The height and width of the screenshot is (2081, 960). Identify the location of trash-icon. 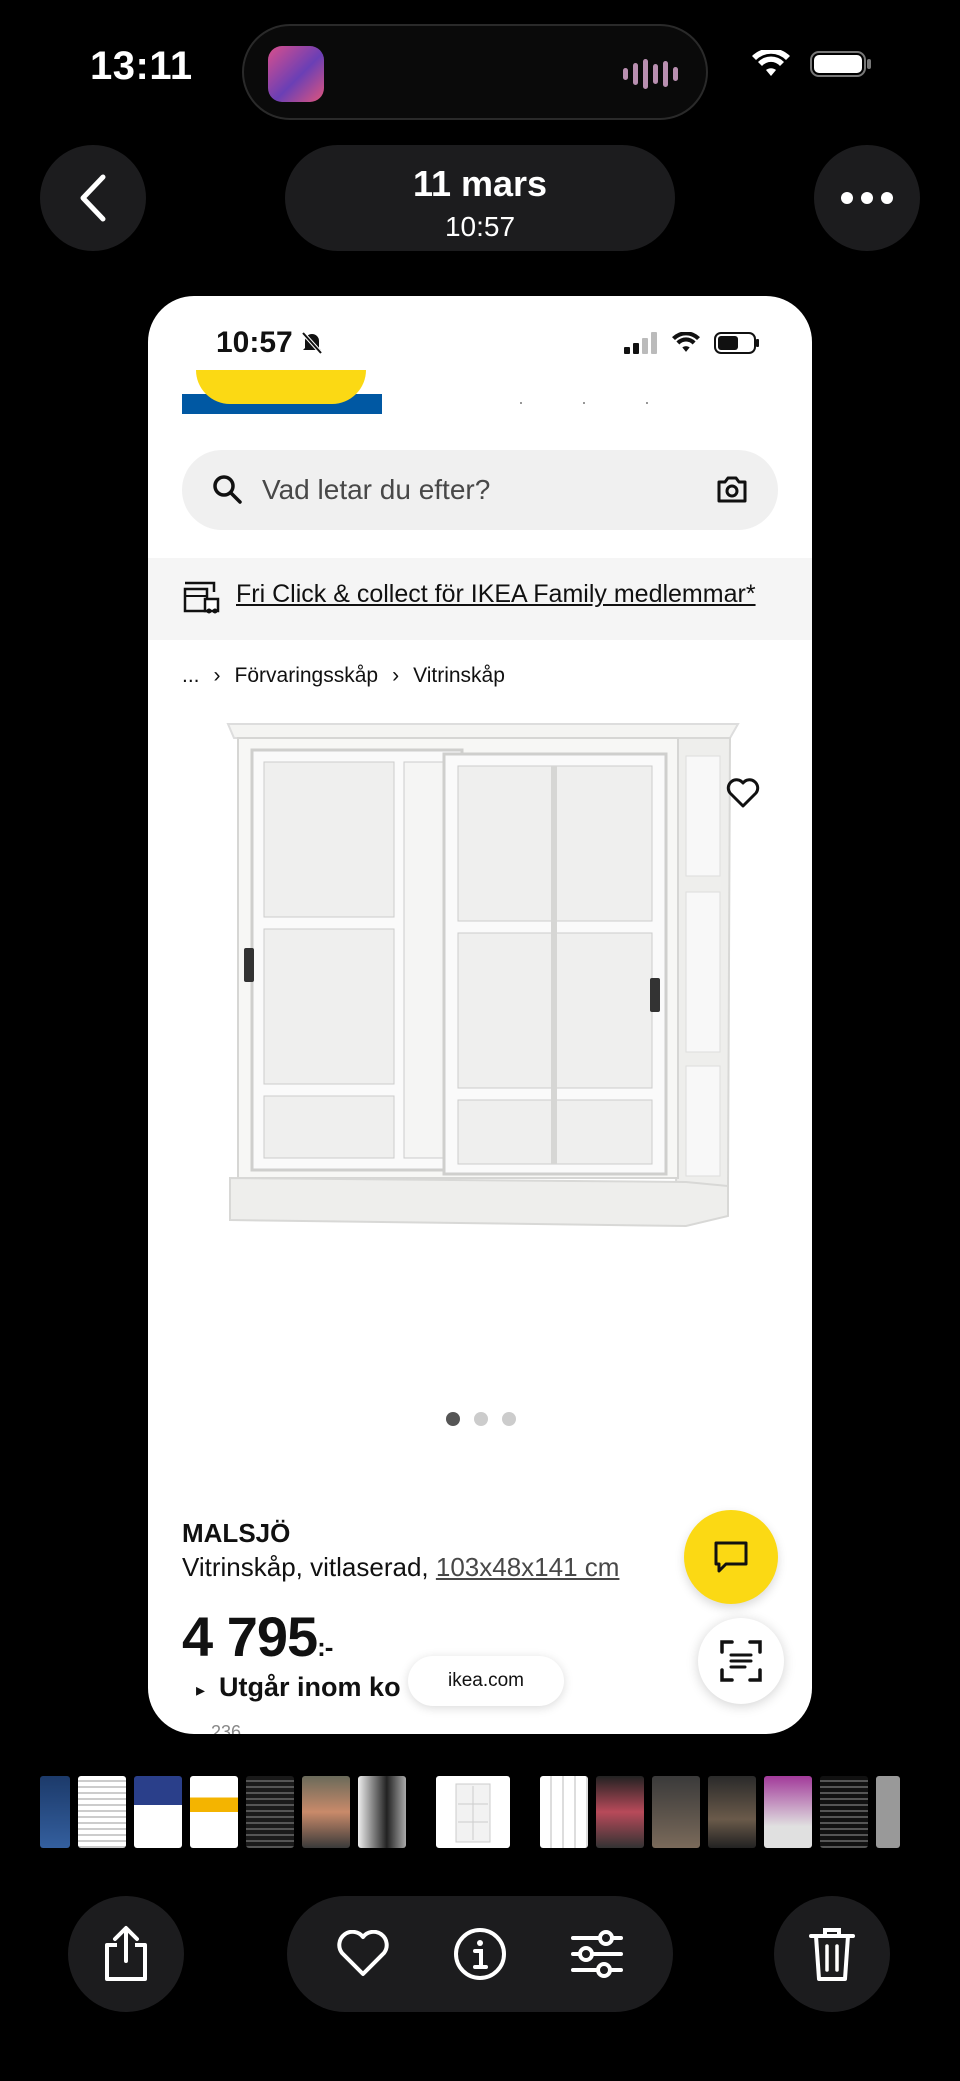
(832, 1954).